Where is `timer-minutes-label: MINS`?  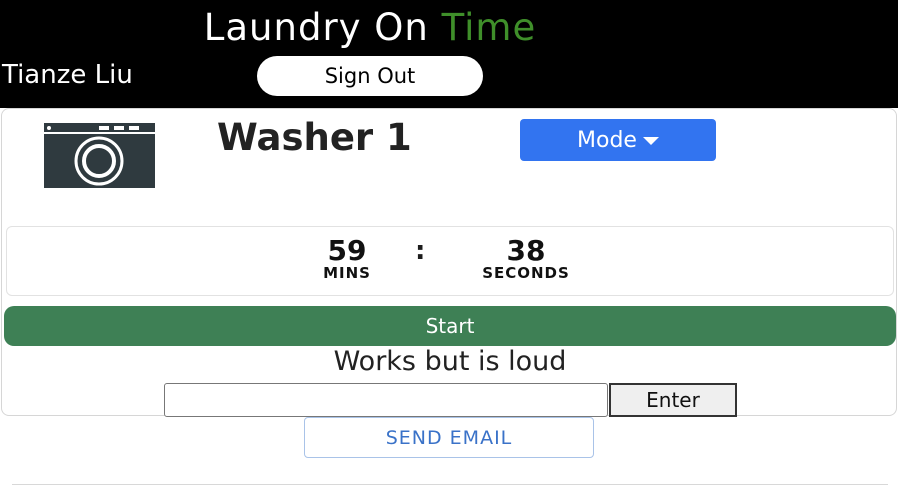 timer-minutes-label: MINS is located at coordinates (347, 273).